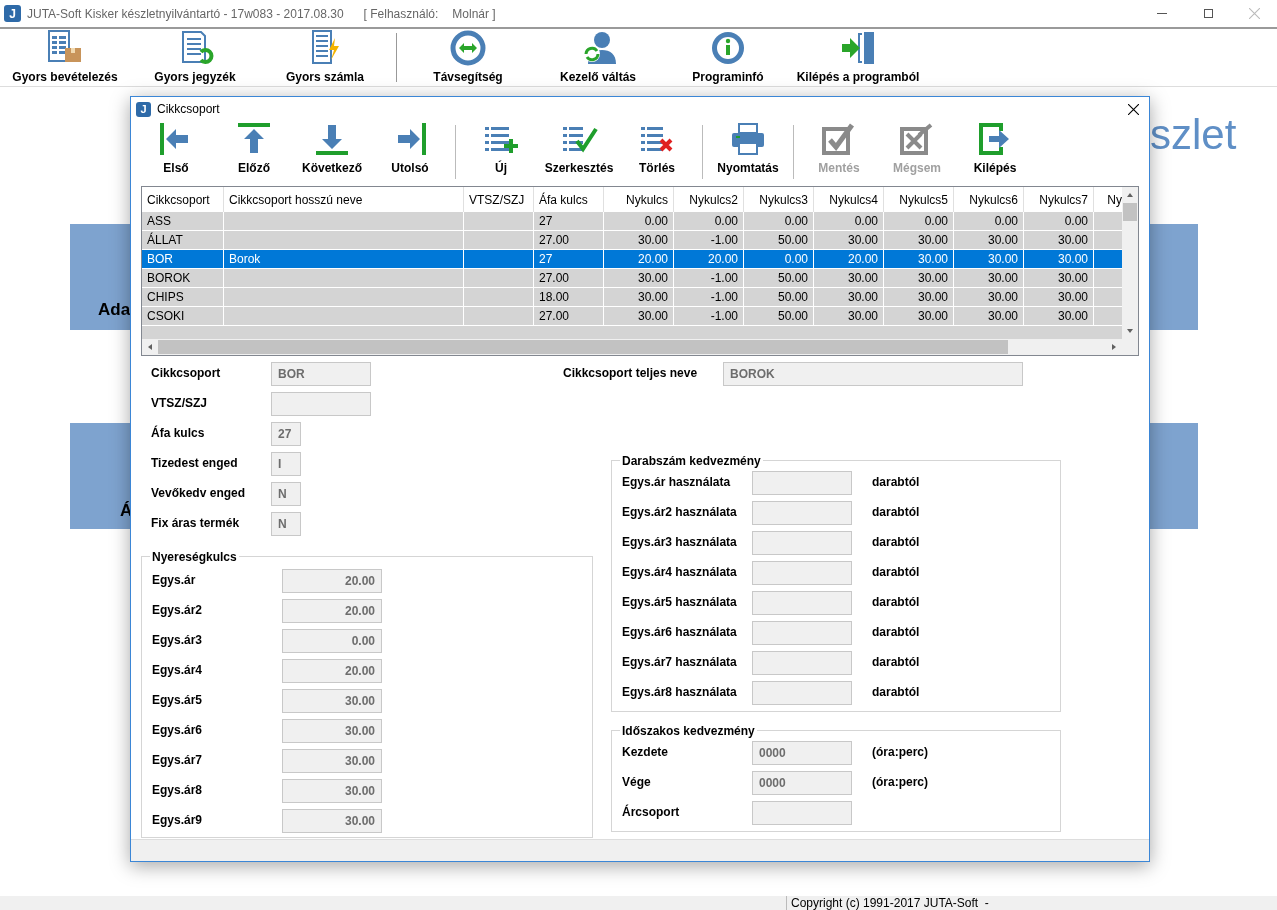  Describe the element at coordinates (858, 57) in the screenshot. I see `toolbar-button: Kilépés a programból` at that location.